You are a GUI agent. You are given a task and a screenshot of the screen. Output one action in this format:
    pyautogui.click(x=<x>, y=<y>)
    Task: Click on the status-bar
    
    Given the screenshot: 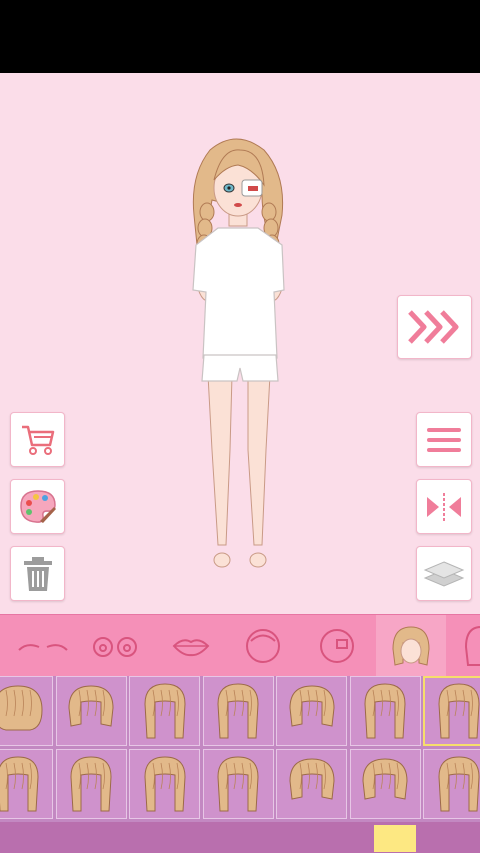 What is the action you would take?
    pyautogui.click(x=240, y=36)
    